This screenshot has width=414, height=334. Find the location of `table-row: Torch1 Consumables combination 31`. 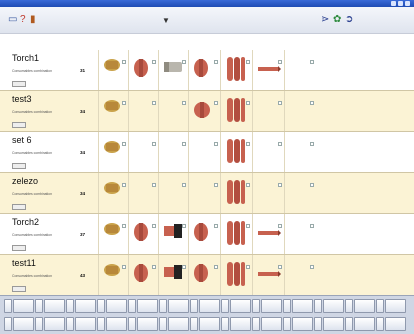

table-row: Torch1 Consumables combination 31 is located at coordinates (207, 70).